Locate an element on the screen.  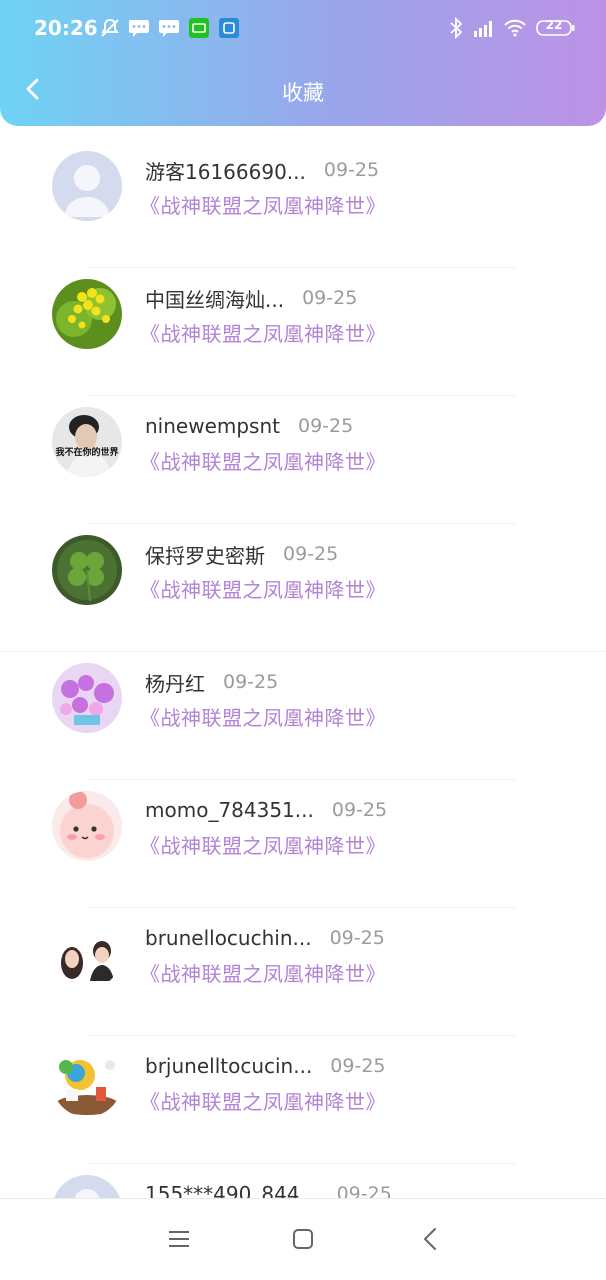
avatar-caption: 我不在你的世界 is located at coordinates (87, 453).